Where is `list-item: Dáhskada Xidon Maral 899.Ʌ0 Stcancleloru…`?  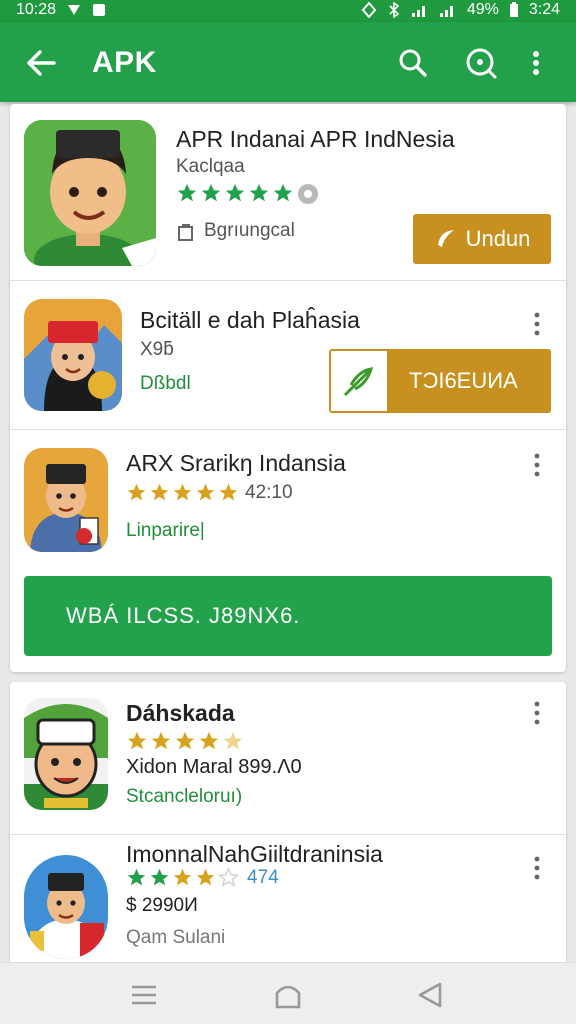
list-item: Dáhskada Xidon Maral 899.Ʌ0 Stcancleloru… is located at coordinates (288, 758).